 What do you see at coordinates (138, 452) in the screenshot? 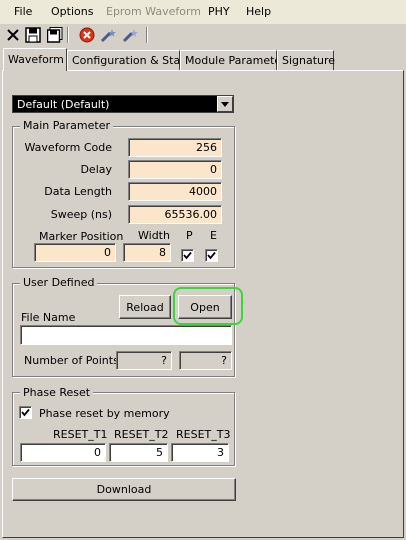
I see `reset-t2-field: 5` at bounding box center [138, 452].